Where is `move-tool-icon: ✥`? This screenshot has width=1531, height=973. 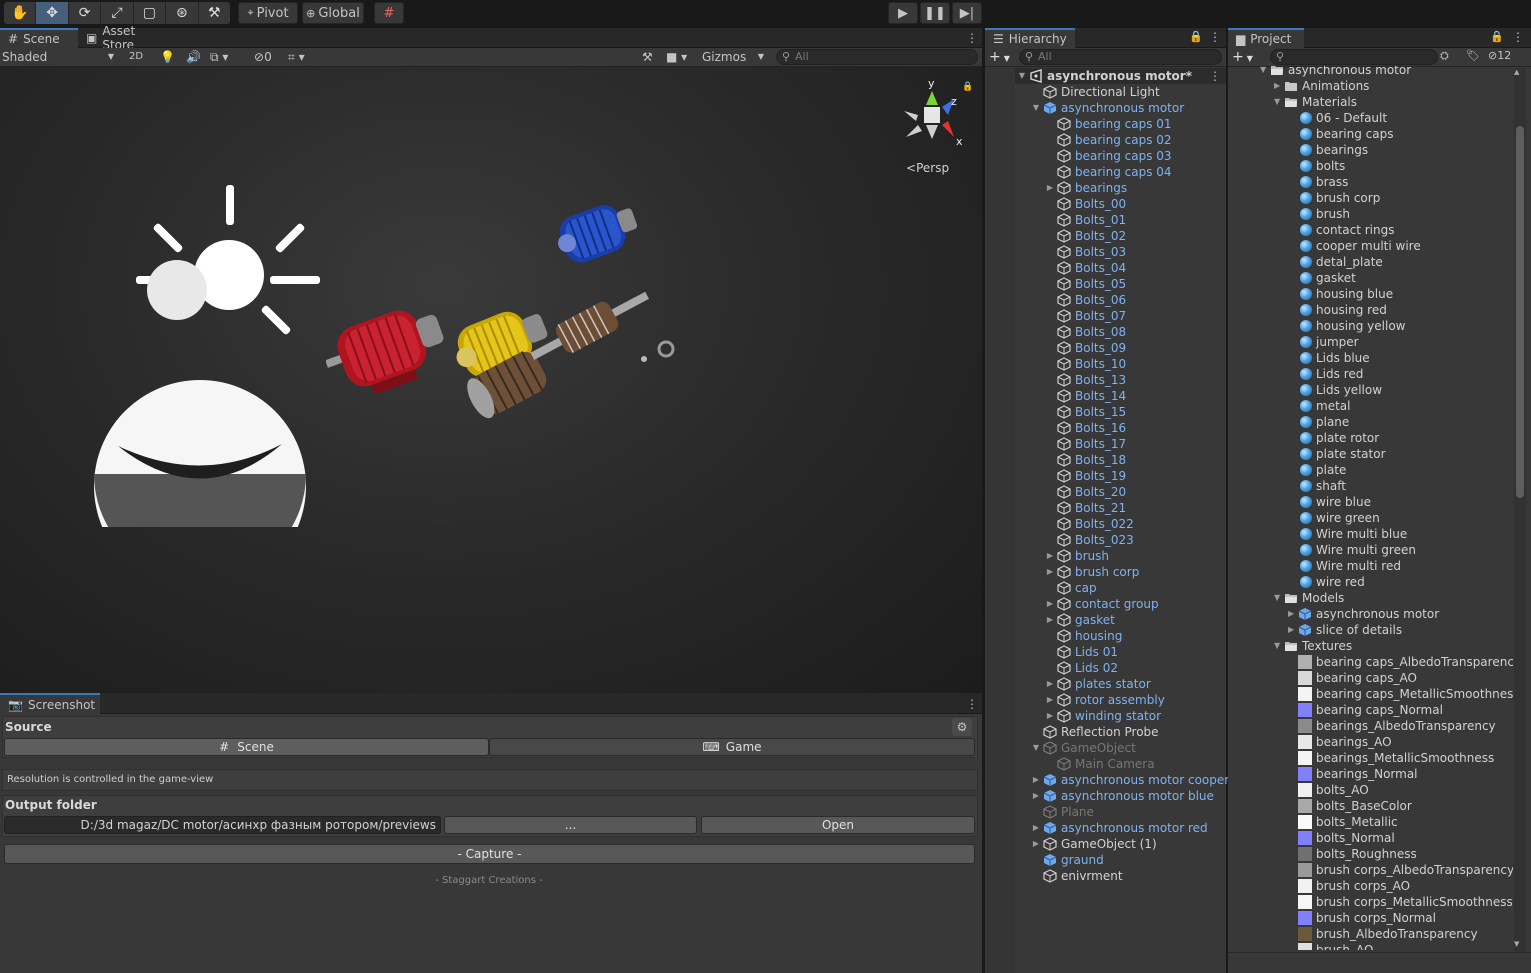
move-tool-icon: ✥ is located at coordinates (52, 13).